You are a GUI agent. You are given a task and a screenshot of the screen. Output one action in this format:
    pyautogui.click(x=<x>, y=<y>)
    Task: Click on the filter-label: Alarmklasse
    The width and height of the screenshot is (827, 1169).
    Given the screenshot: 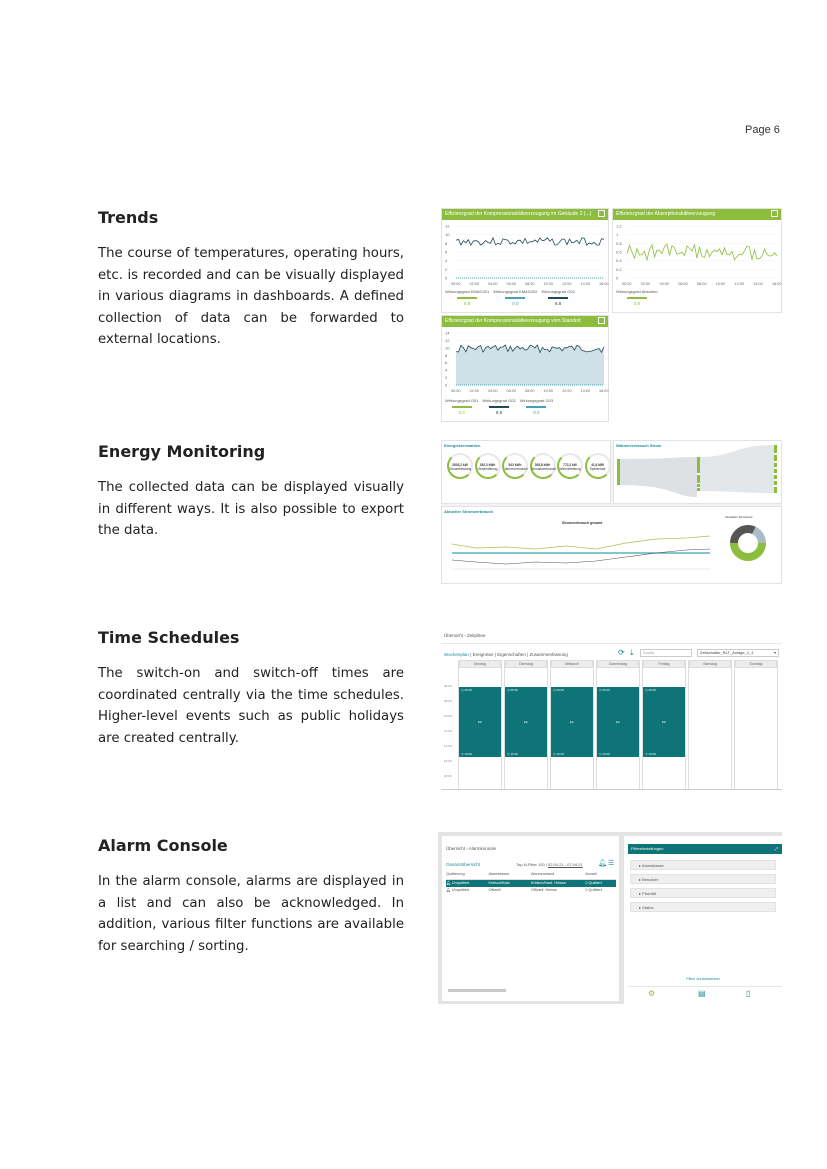 What is the action you would take?
    pyautogui.click(x=652, y=865)
    